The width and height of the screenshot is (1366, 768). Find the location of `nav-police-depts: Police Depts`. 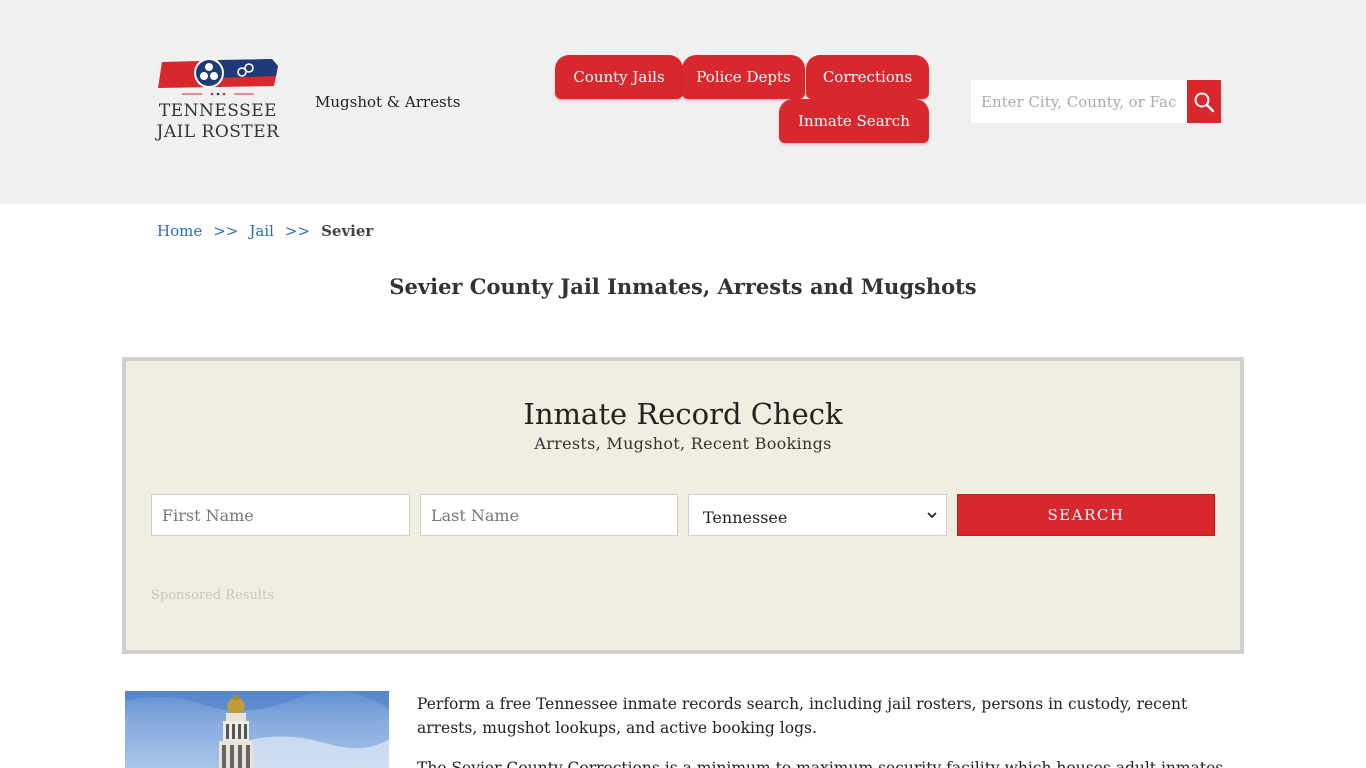

nav-police-depts: Police Depts is located at coordinates (743, 77).